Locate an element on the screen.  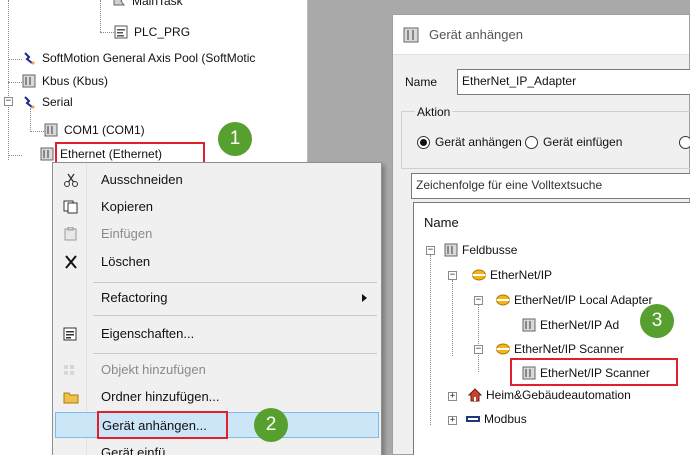
menu-item-label: Einfügen is located at coordinates (127, 233).